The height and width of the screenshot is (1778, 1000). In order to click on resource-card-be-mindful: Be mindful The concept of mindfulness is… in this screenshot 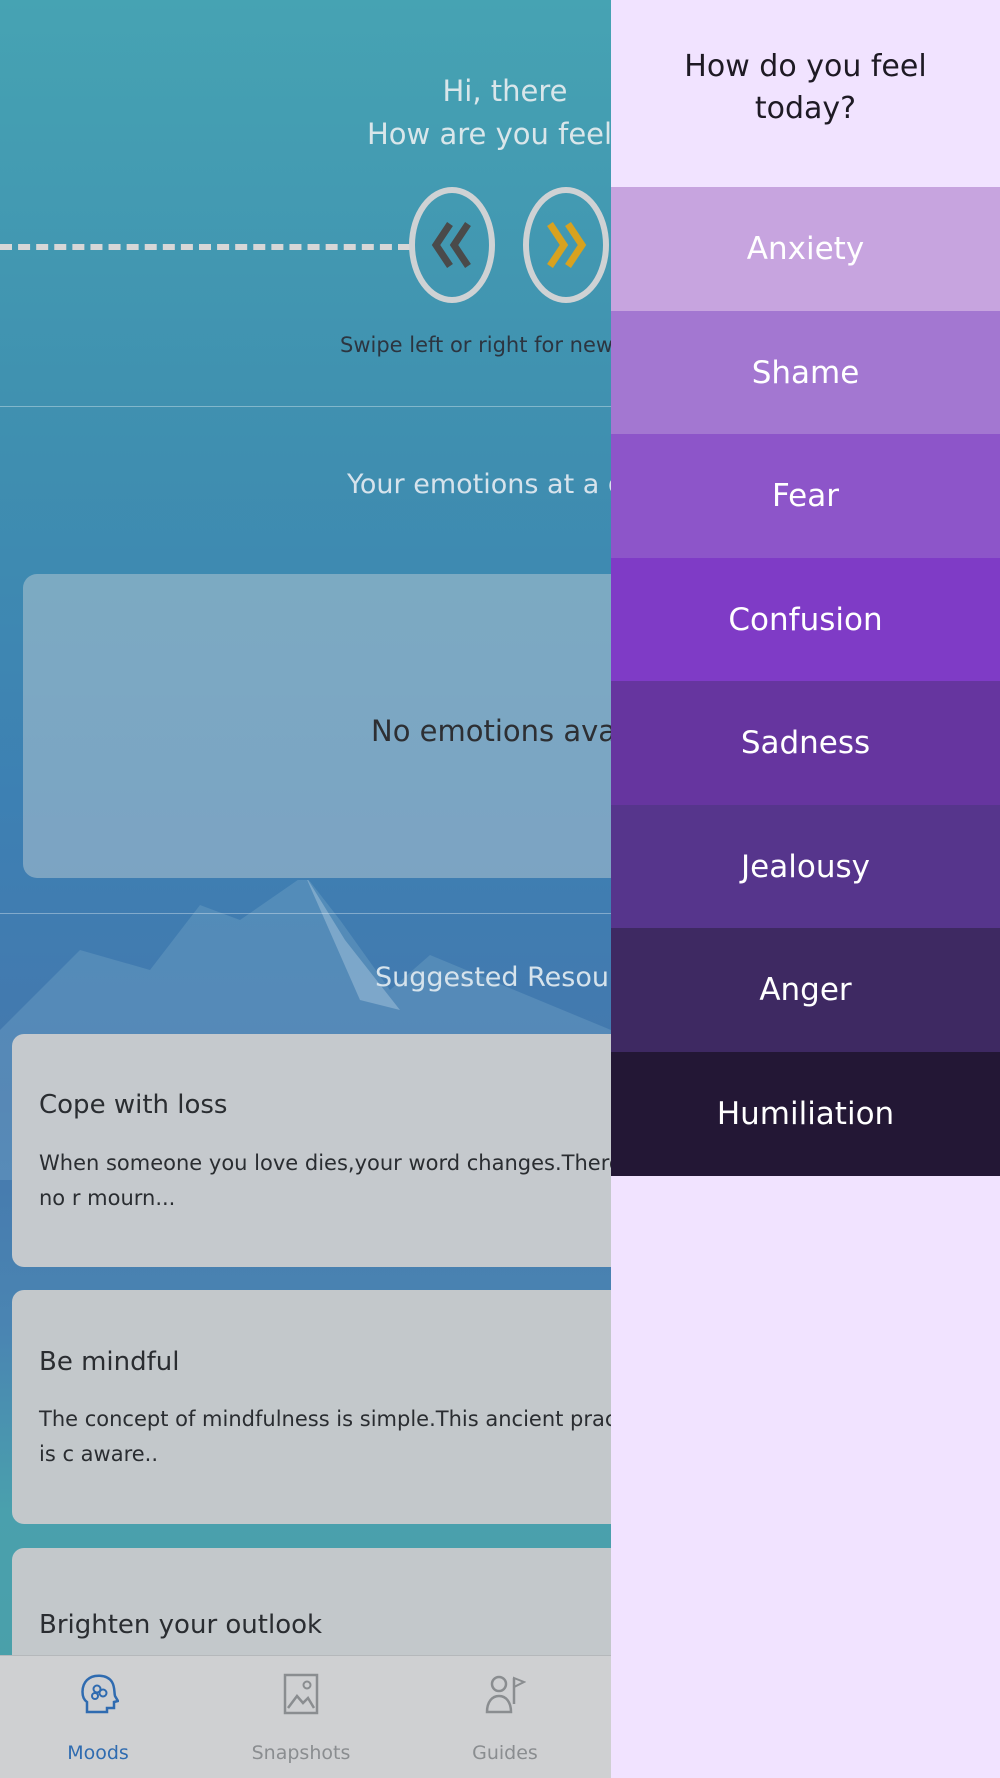, I will do `click(311, 1407)`.